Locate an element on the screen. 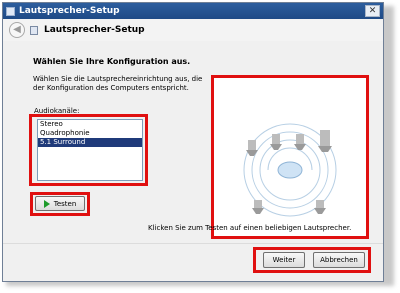  speaker-setup-icon is located at coordinates (34, 30).